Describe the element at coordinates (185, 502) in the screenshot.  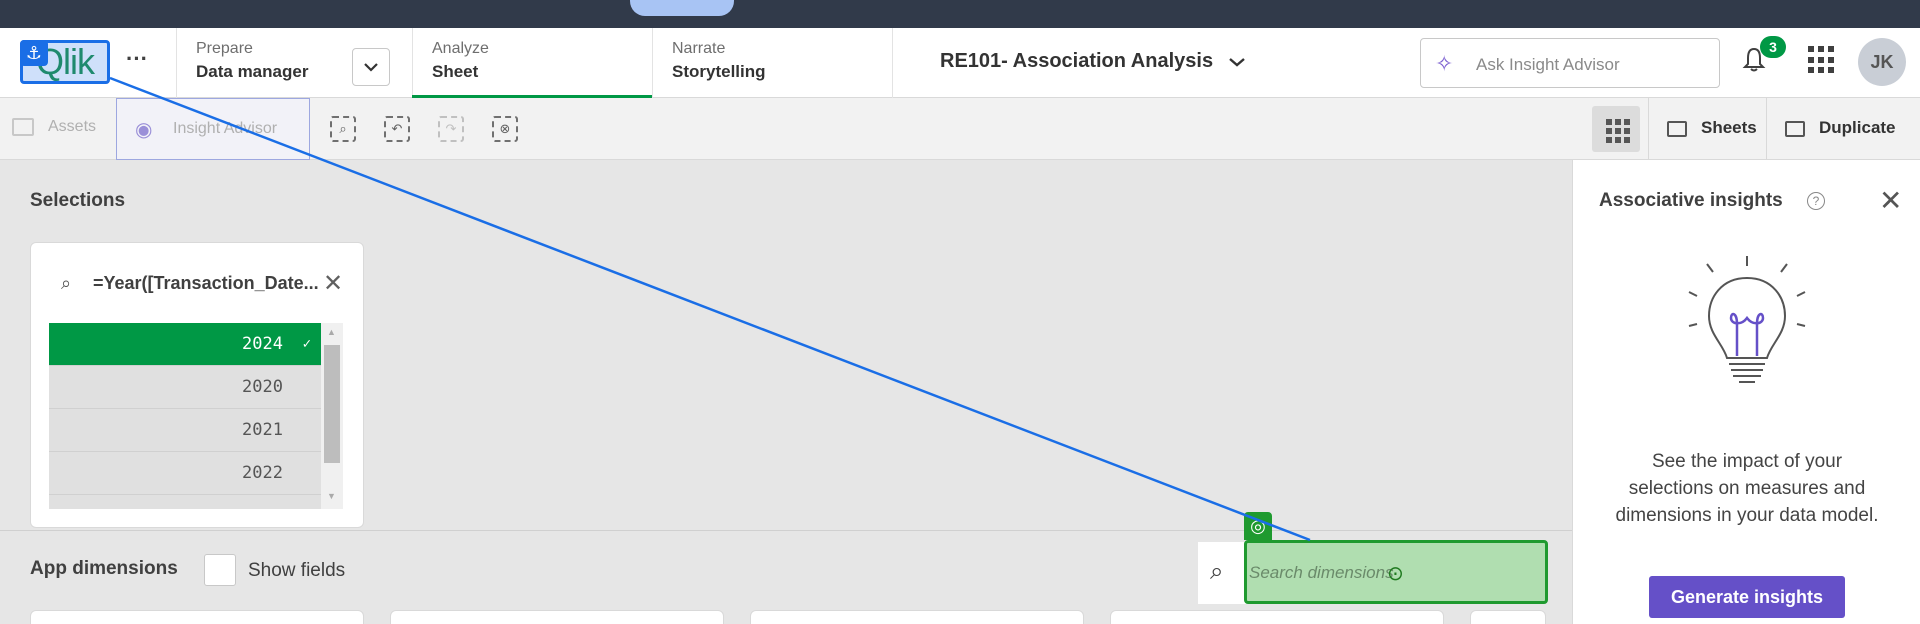
I see `listbox-row` at that location.